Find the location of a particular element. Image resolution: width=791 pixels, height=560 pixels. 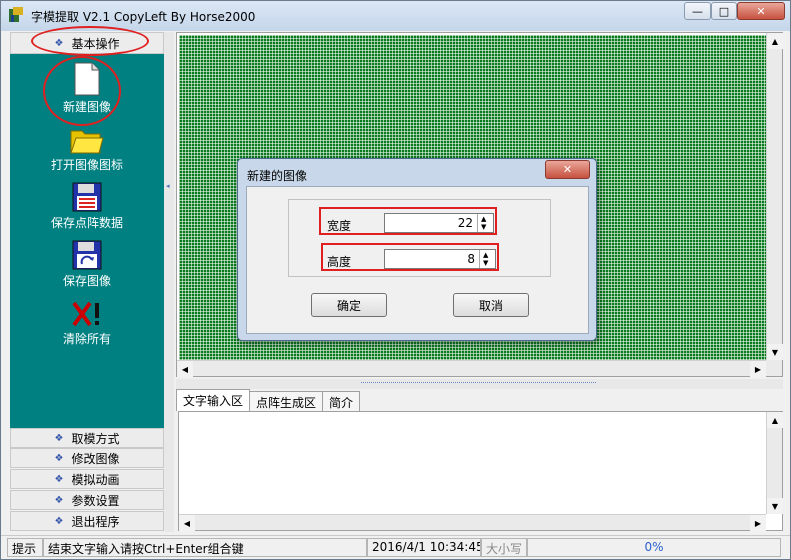

highlight-box-height is located at coordinates (410, 257).